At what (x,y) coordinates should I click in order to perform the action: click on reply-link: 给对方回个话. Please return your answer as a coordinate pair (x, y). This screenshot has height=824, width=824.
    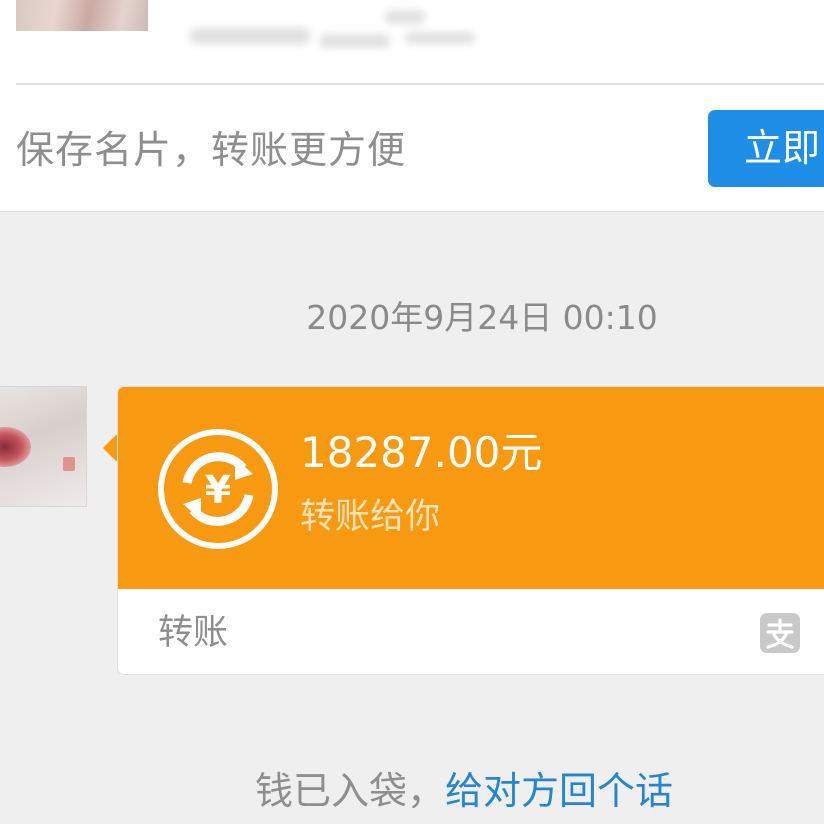
    Looking at the image, I should click on (559, 791).